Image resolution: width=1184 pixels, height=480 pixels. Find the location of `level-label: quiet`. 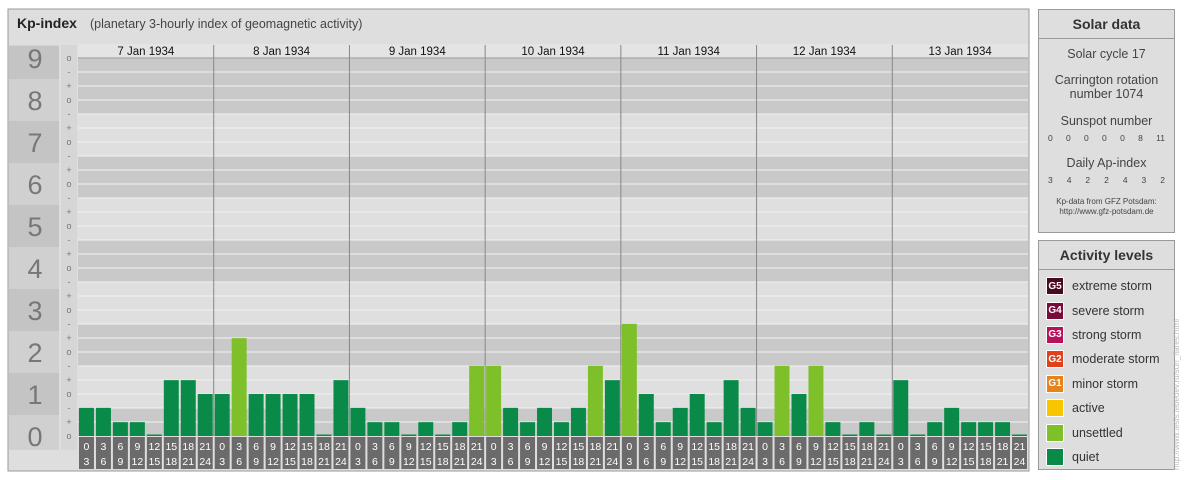

level-label: quiet is located at coordinates (1086, 456).